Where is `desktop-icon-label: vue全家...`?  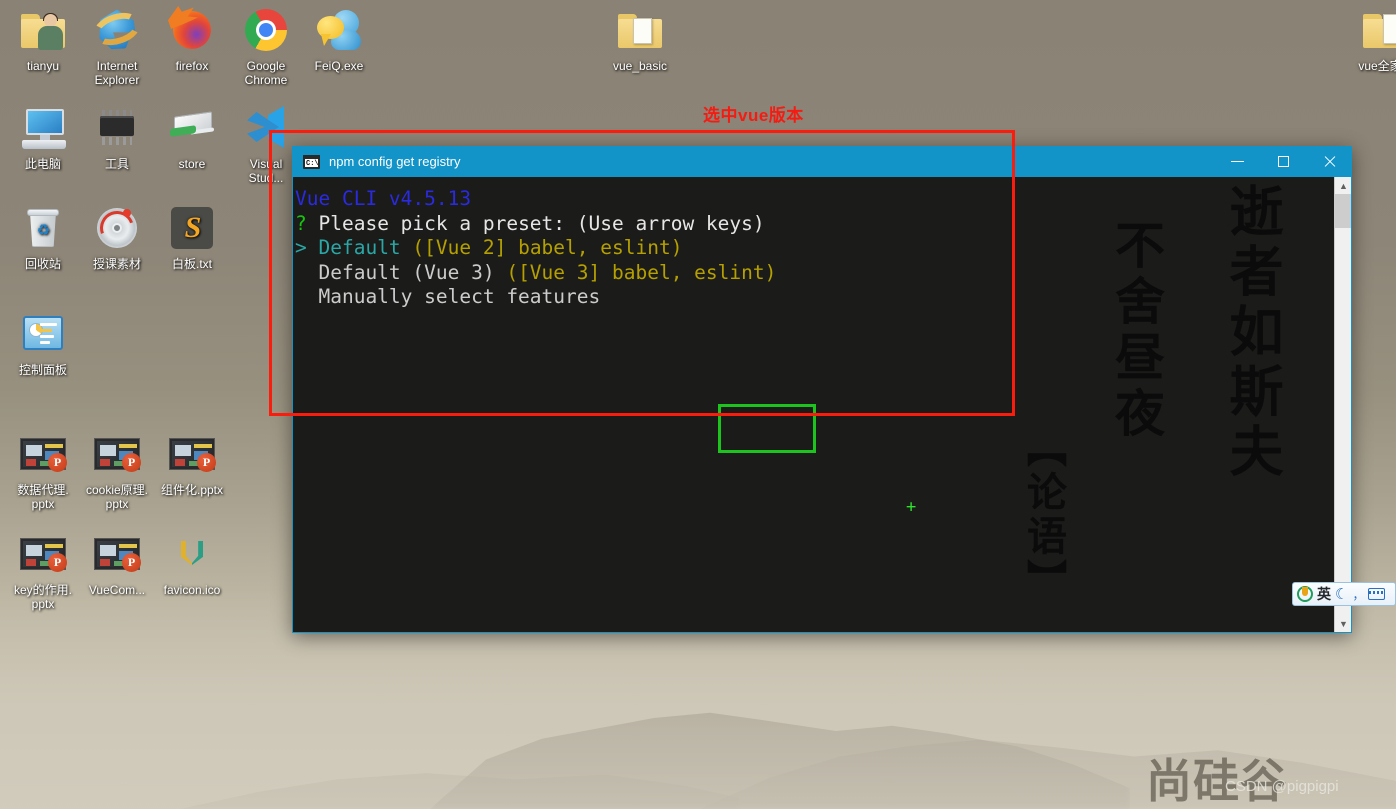 desktop-icon-label: vue全家... is located at coordinates (1377, 66).